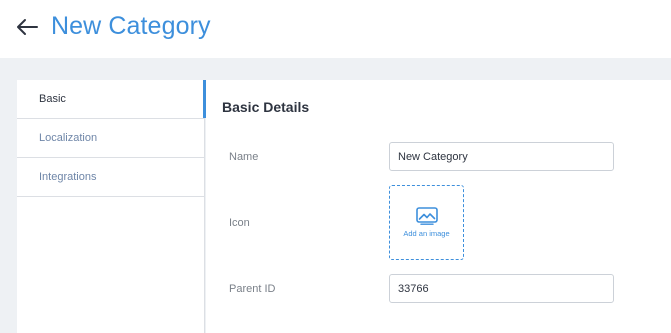 Image resolution: width=671 pixels, height=333 pixels. I want to click on parent-id-field, so click(501, 288).